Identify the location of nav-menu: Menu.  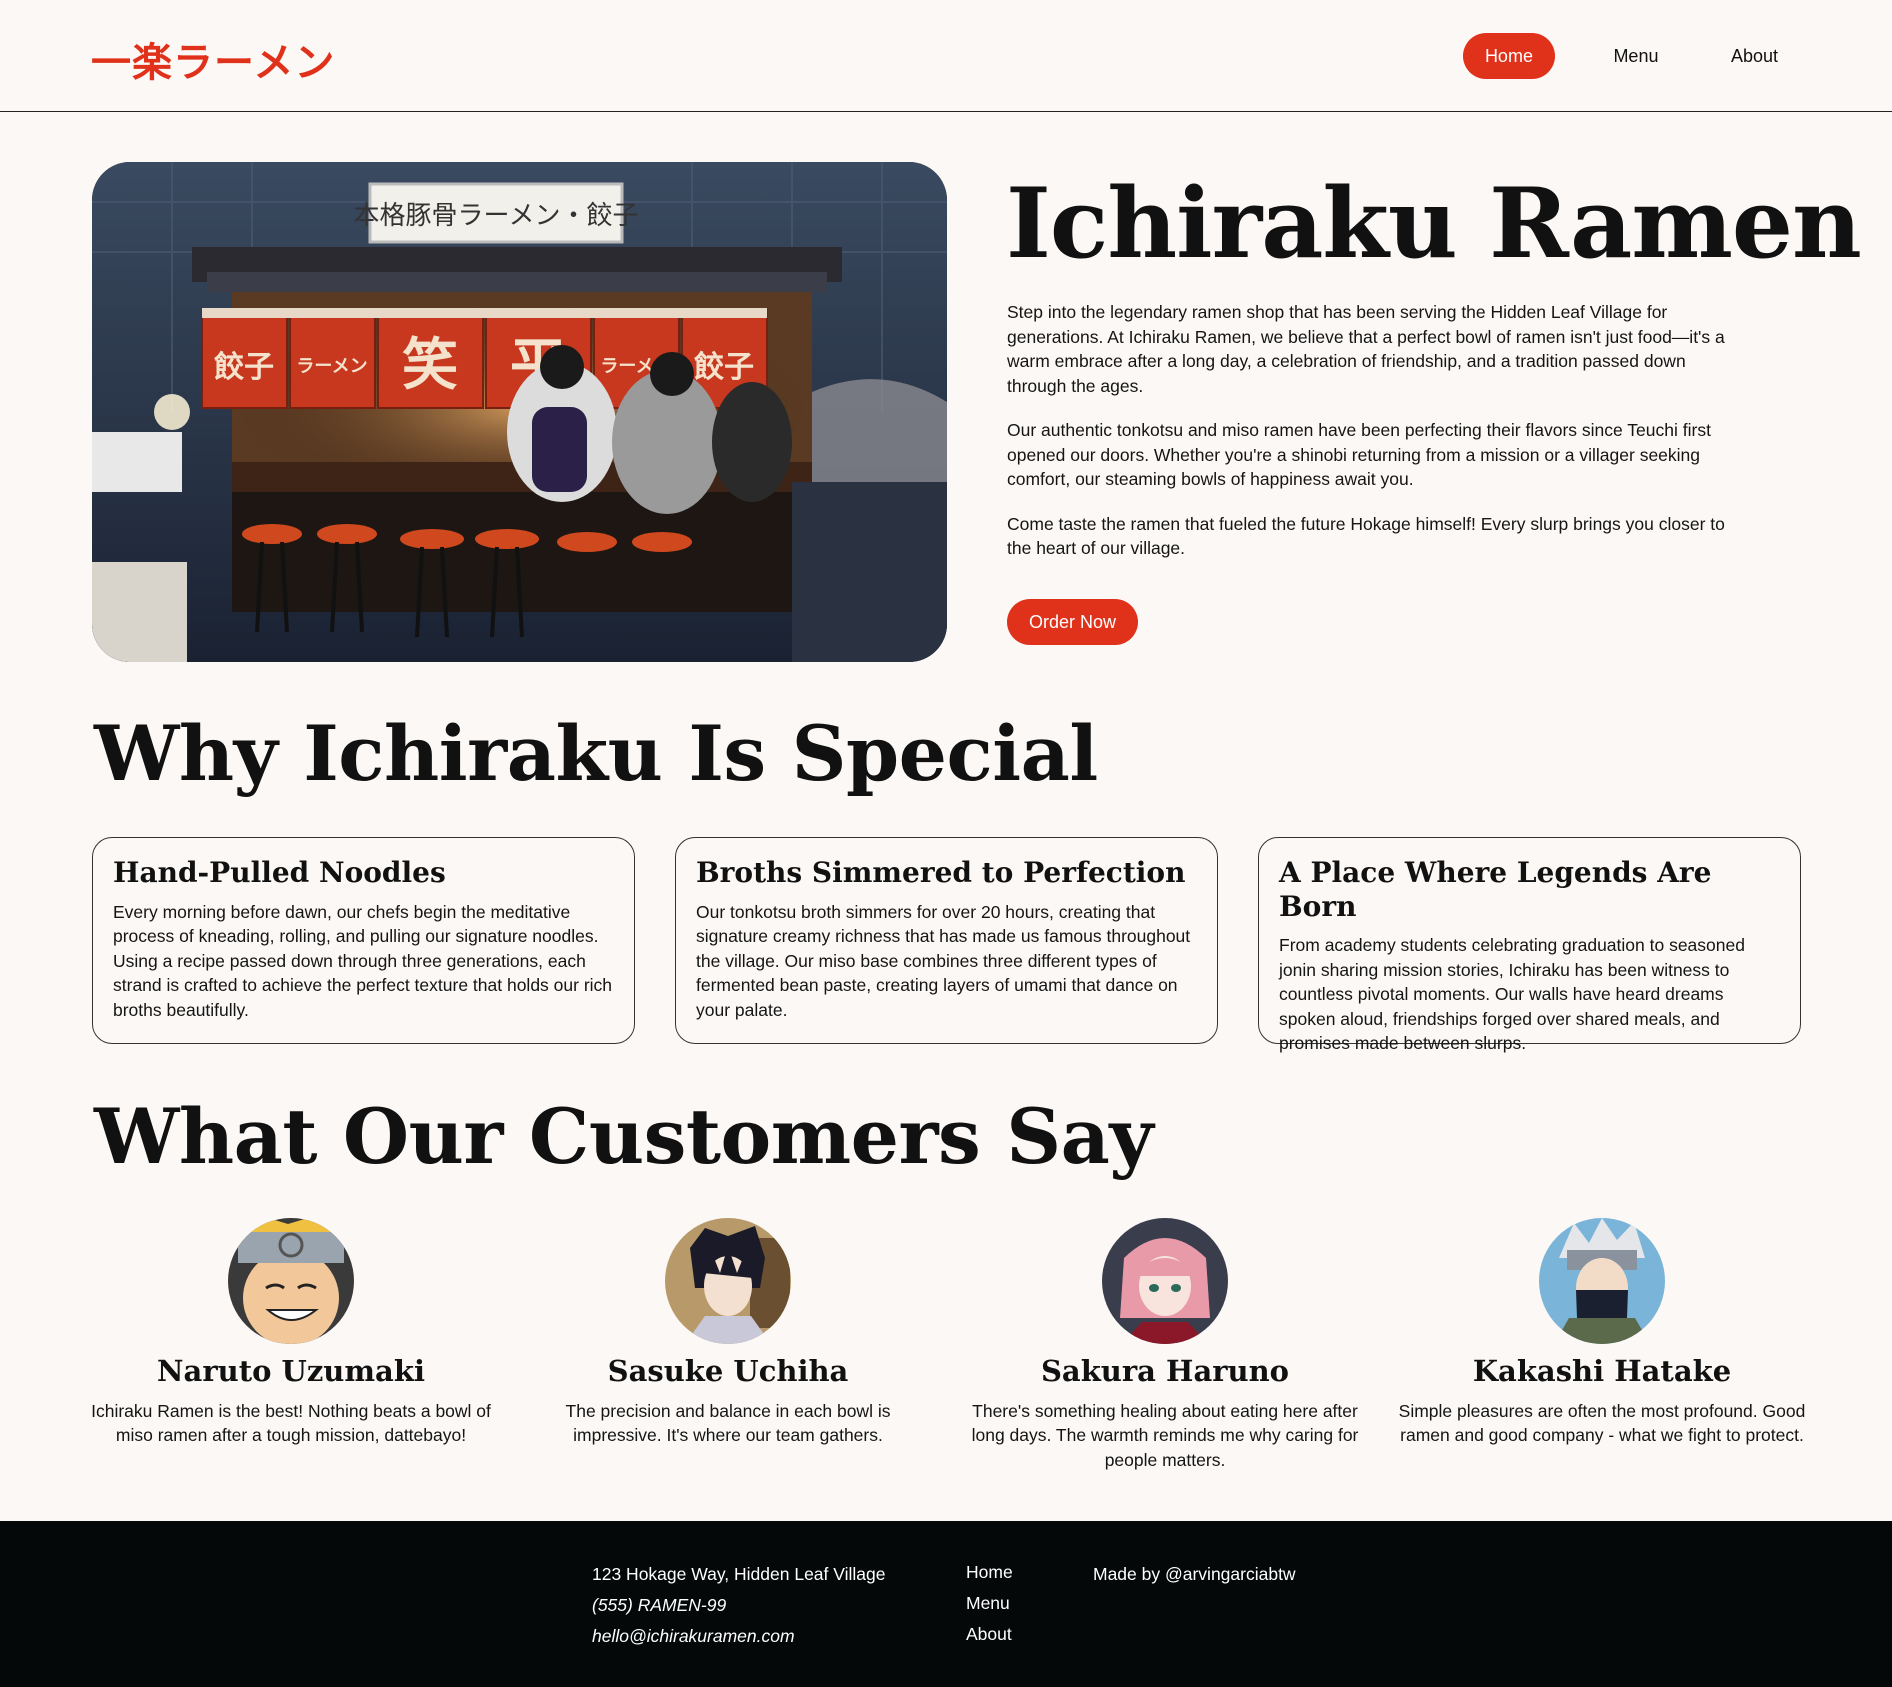
(1636, 56).